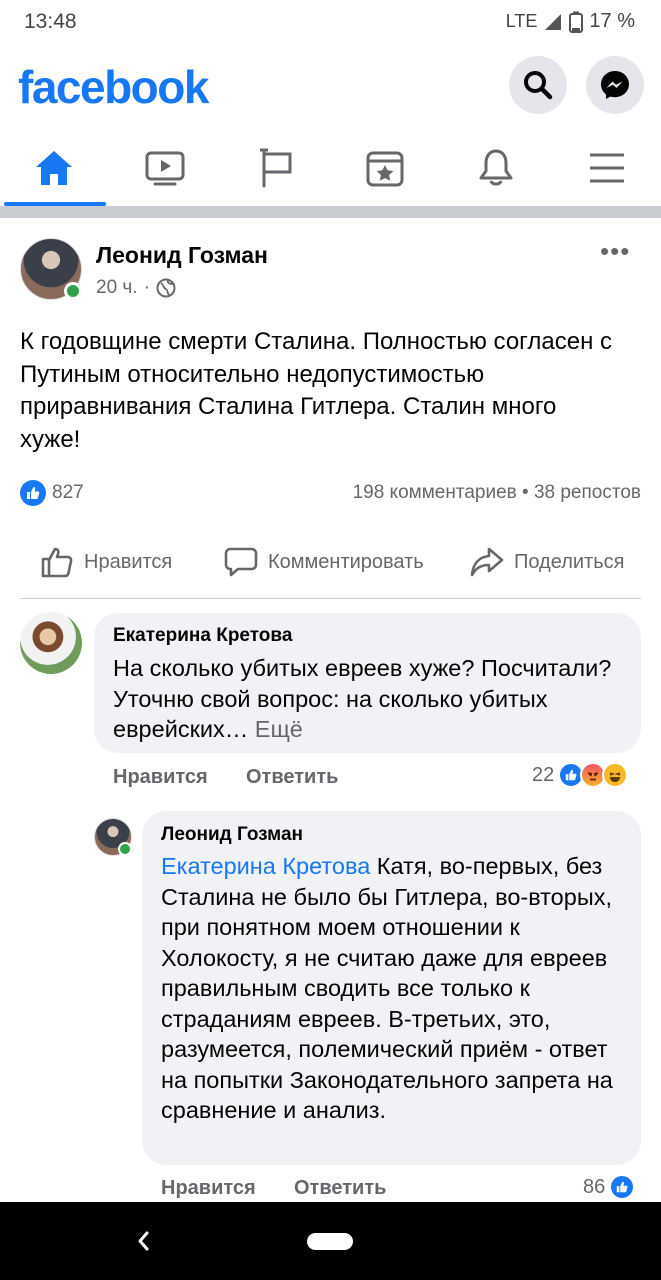 This screenshot has width=661, height=1280. What do you see at coordinates (68, 492) in the screenshot?
I see `like-count: 827` at bounding box center [68, 492].